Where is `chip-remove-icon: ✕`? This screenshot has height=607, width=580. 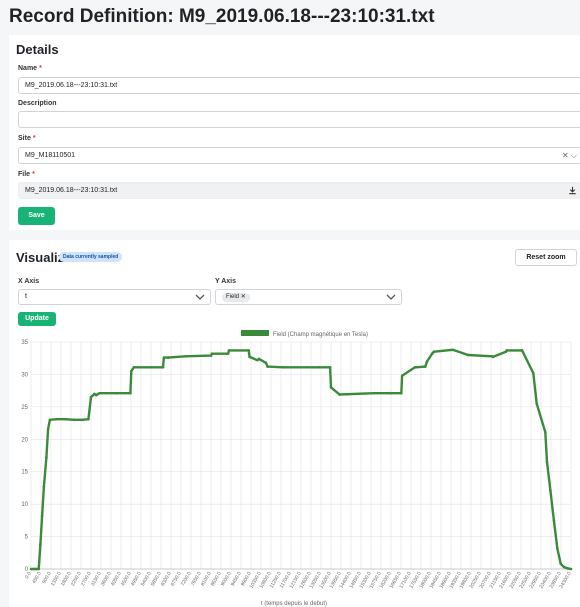 chip-remove-icon: ✕ is located at coordinates (243, 297).